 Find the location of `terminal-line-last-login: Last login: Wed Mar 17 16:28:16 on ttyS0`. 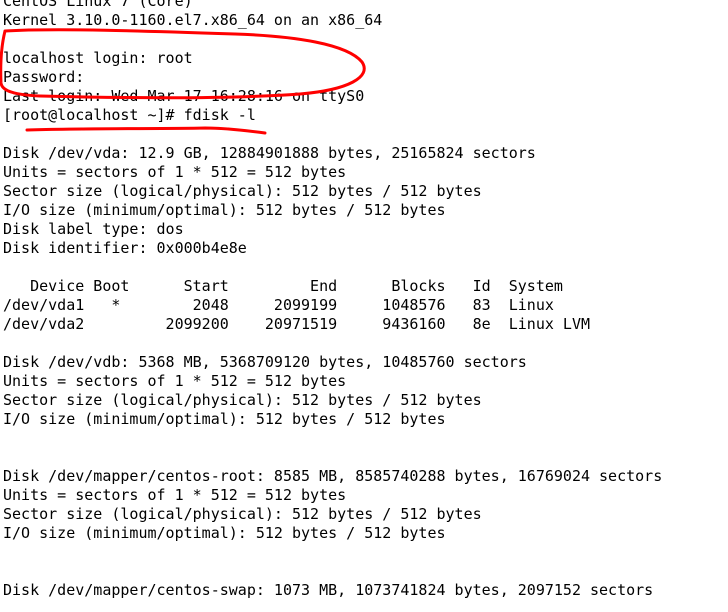

terminal-line-last-login: Last login: Wed Mar 17 16:28:16 on ttyS0 is located at coordinates (184, 96).